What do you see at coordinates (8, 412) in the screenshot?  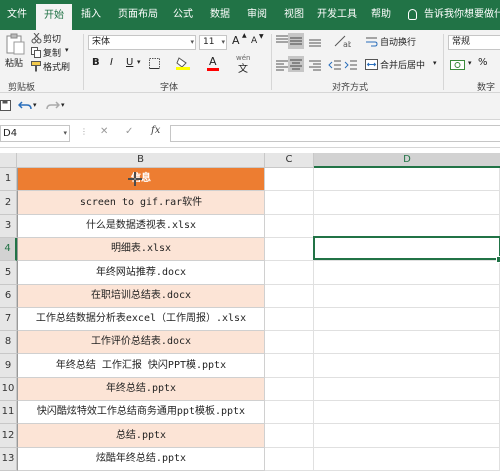 I see `row-header: 11` at bounding box center [8, 412].